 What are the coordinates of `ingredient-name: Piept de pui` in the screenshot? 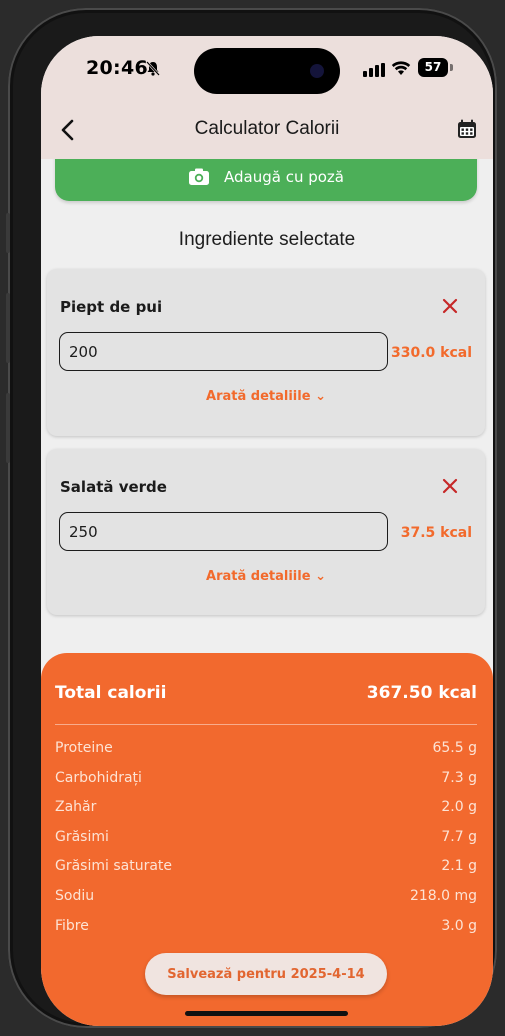 It's located at (111, 307).